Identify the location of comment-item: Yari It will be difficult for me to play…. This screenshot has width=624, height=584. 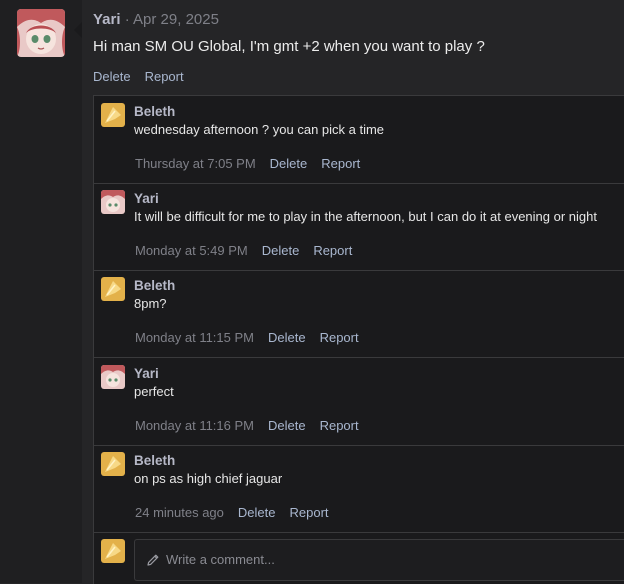
(359, 227).